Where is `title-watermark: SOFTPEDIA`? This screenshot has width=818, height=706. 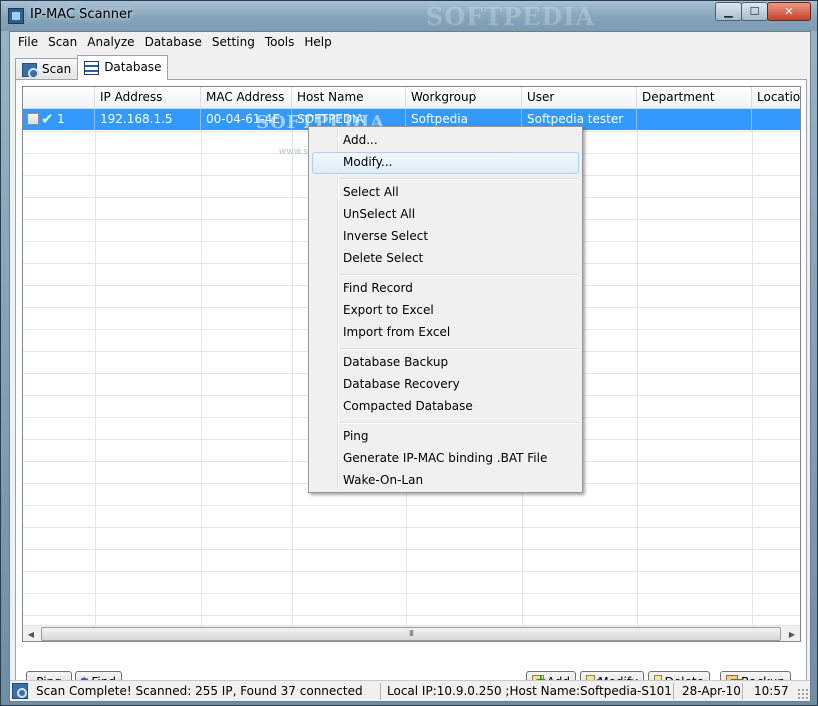
title-watermark: SOFTPEDIA is located at coordinates (511, 16).